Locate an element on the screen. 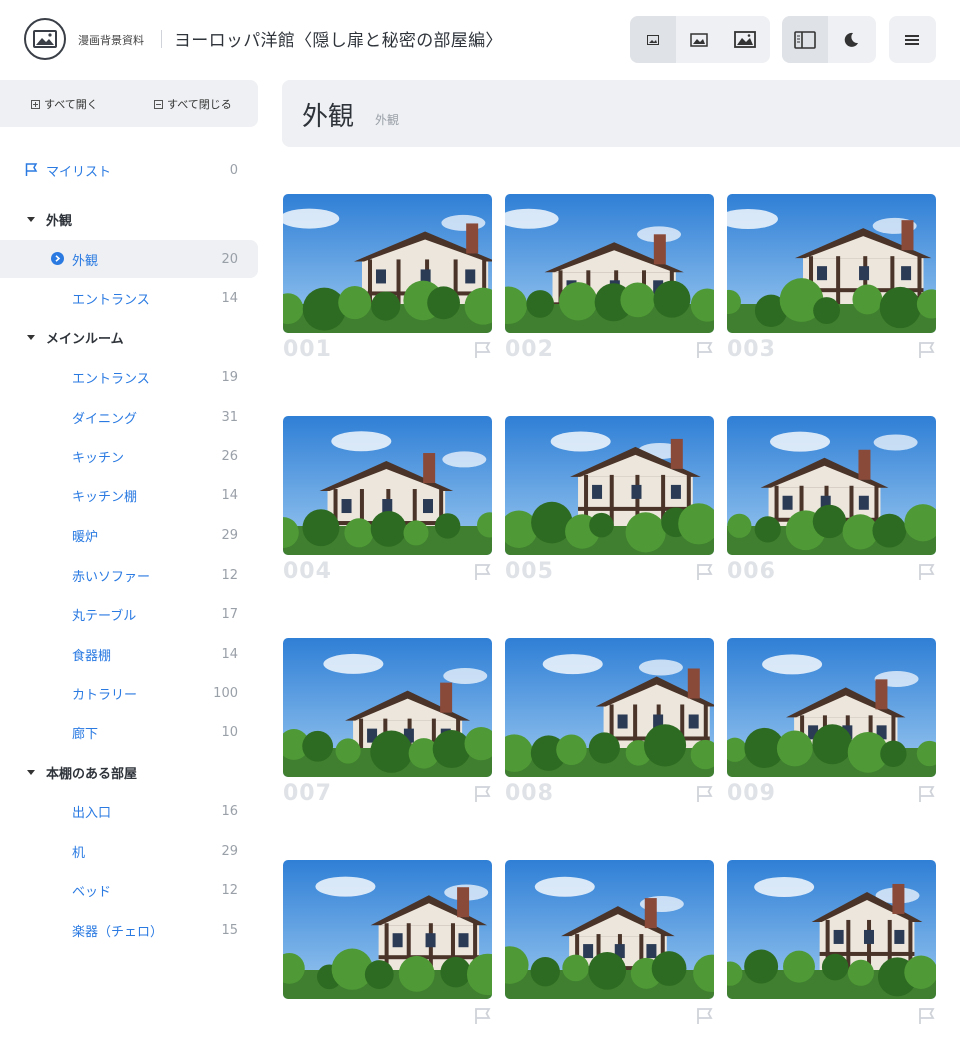 This screenshot has height=1037, width=960. image-card: 009 is located at coordinates (831, 726).